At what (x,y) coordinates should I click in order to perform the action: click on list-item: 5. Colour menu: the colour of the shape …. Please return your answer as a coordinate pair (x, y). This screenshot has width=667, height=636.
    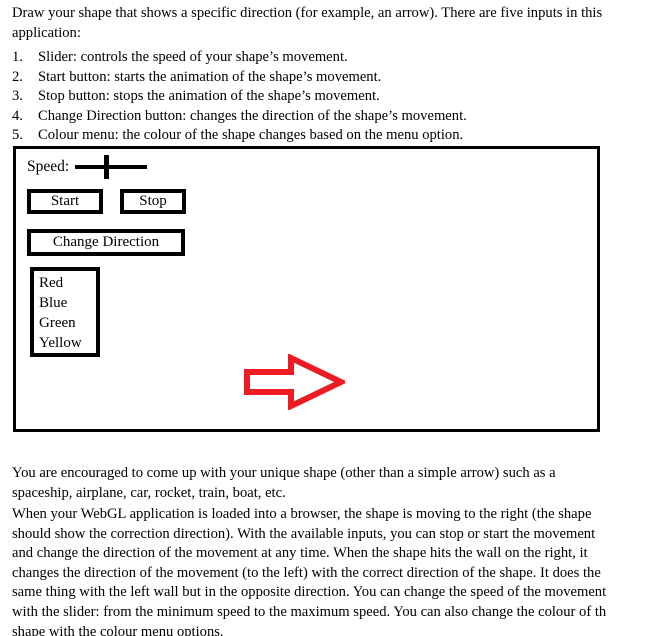
    Looking at the image, I should click on (339, 136).